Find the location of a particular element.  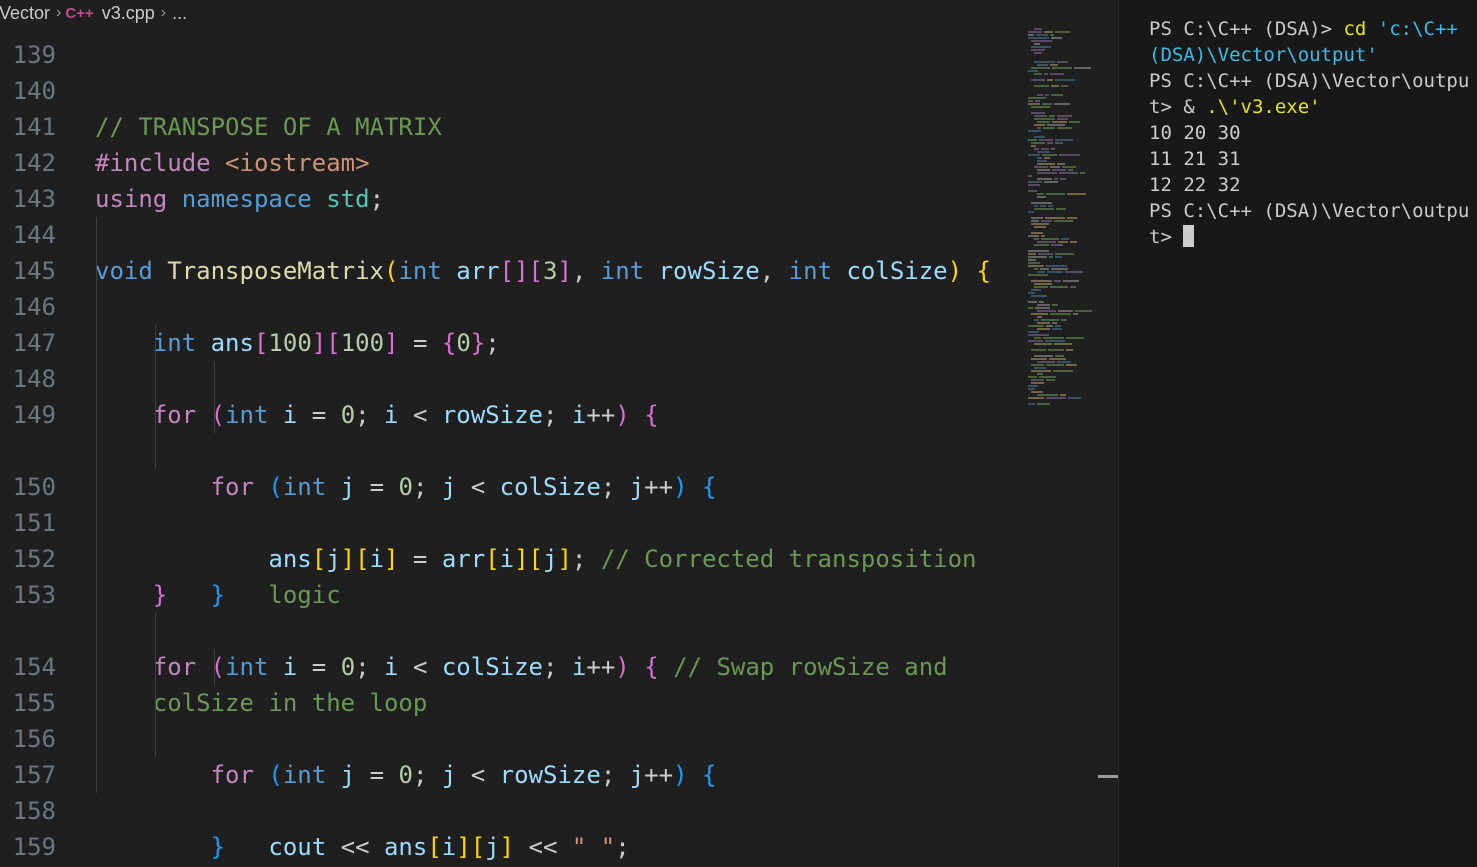

code-line: 157 cout << endl; is located at coordinates (510, 755).